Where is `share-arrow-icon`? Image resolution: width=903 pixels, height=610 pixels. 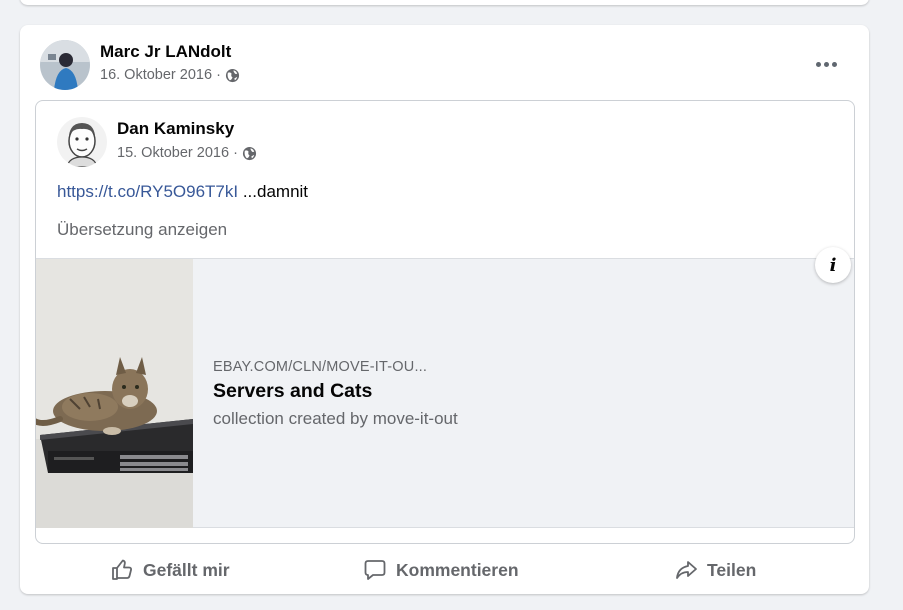
share-arrow-icon is located at coordinates (686, 570).